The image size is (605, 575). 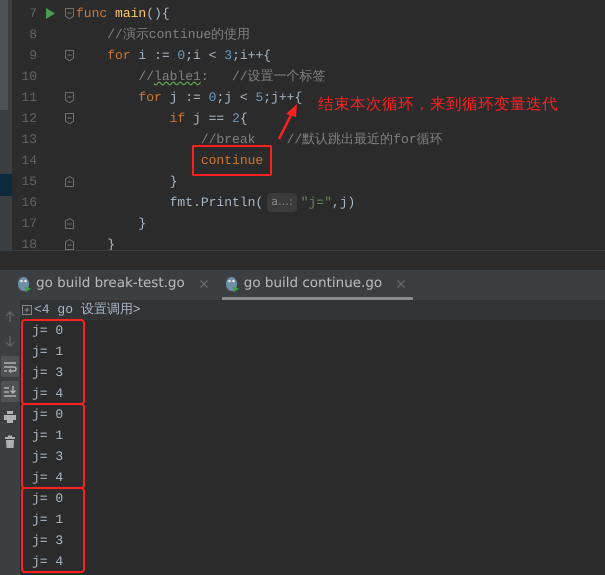 What do you see at coordinates (27, 310) in the screenshot?
I see `expand-icon` at bounding box center [27, 310].